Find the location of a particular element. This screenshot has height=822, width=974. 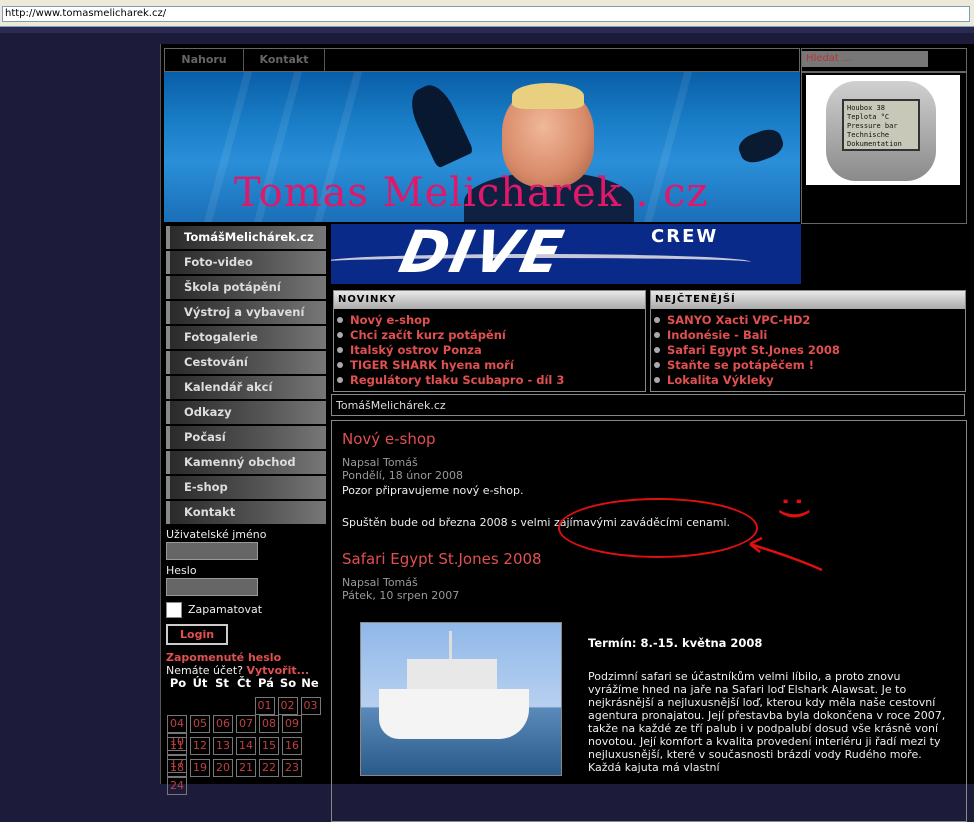

calendar-day: 12 is located at coordinates (200, 746).